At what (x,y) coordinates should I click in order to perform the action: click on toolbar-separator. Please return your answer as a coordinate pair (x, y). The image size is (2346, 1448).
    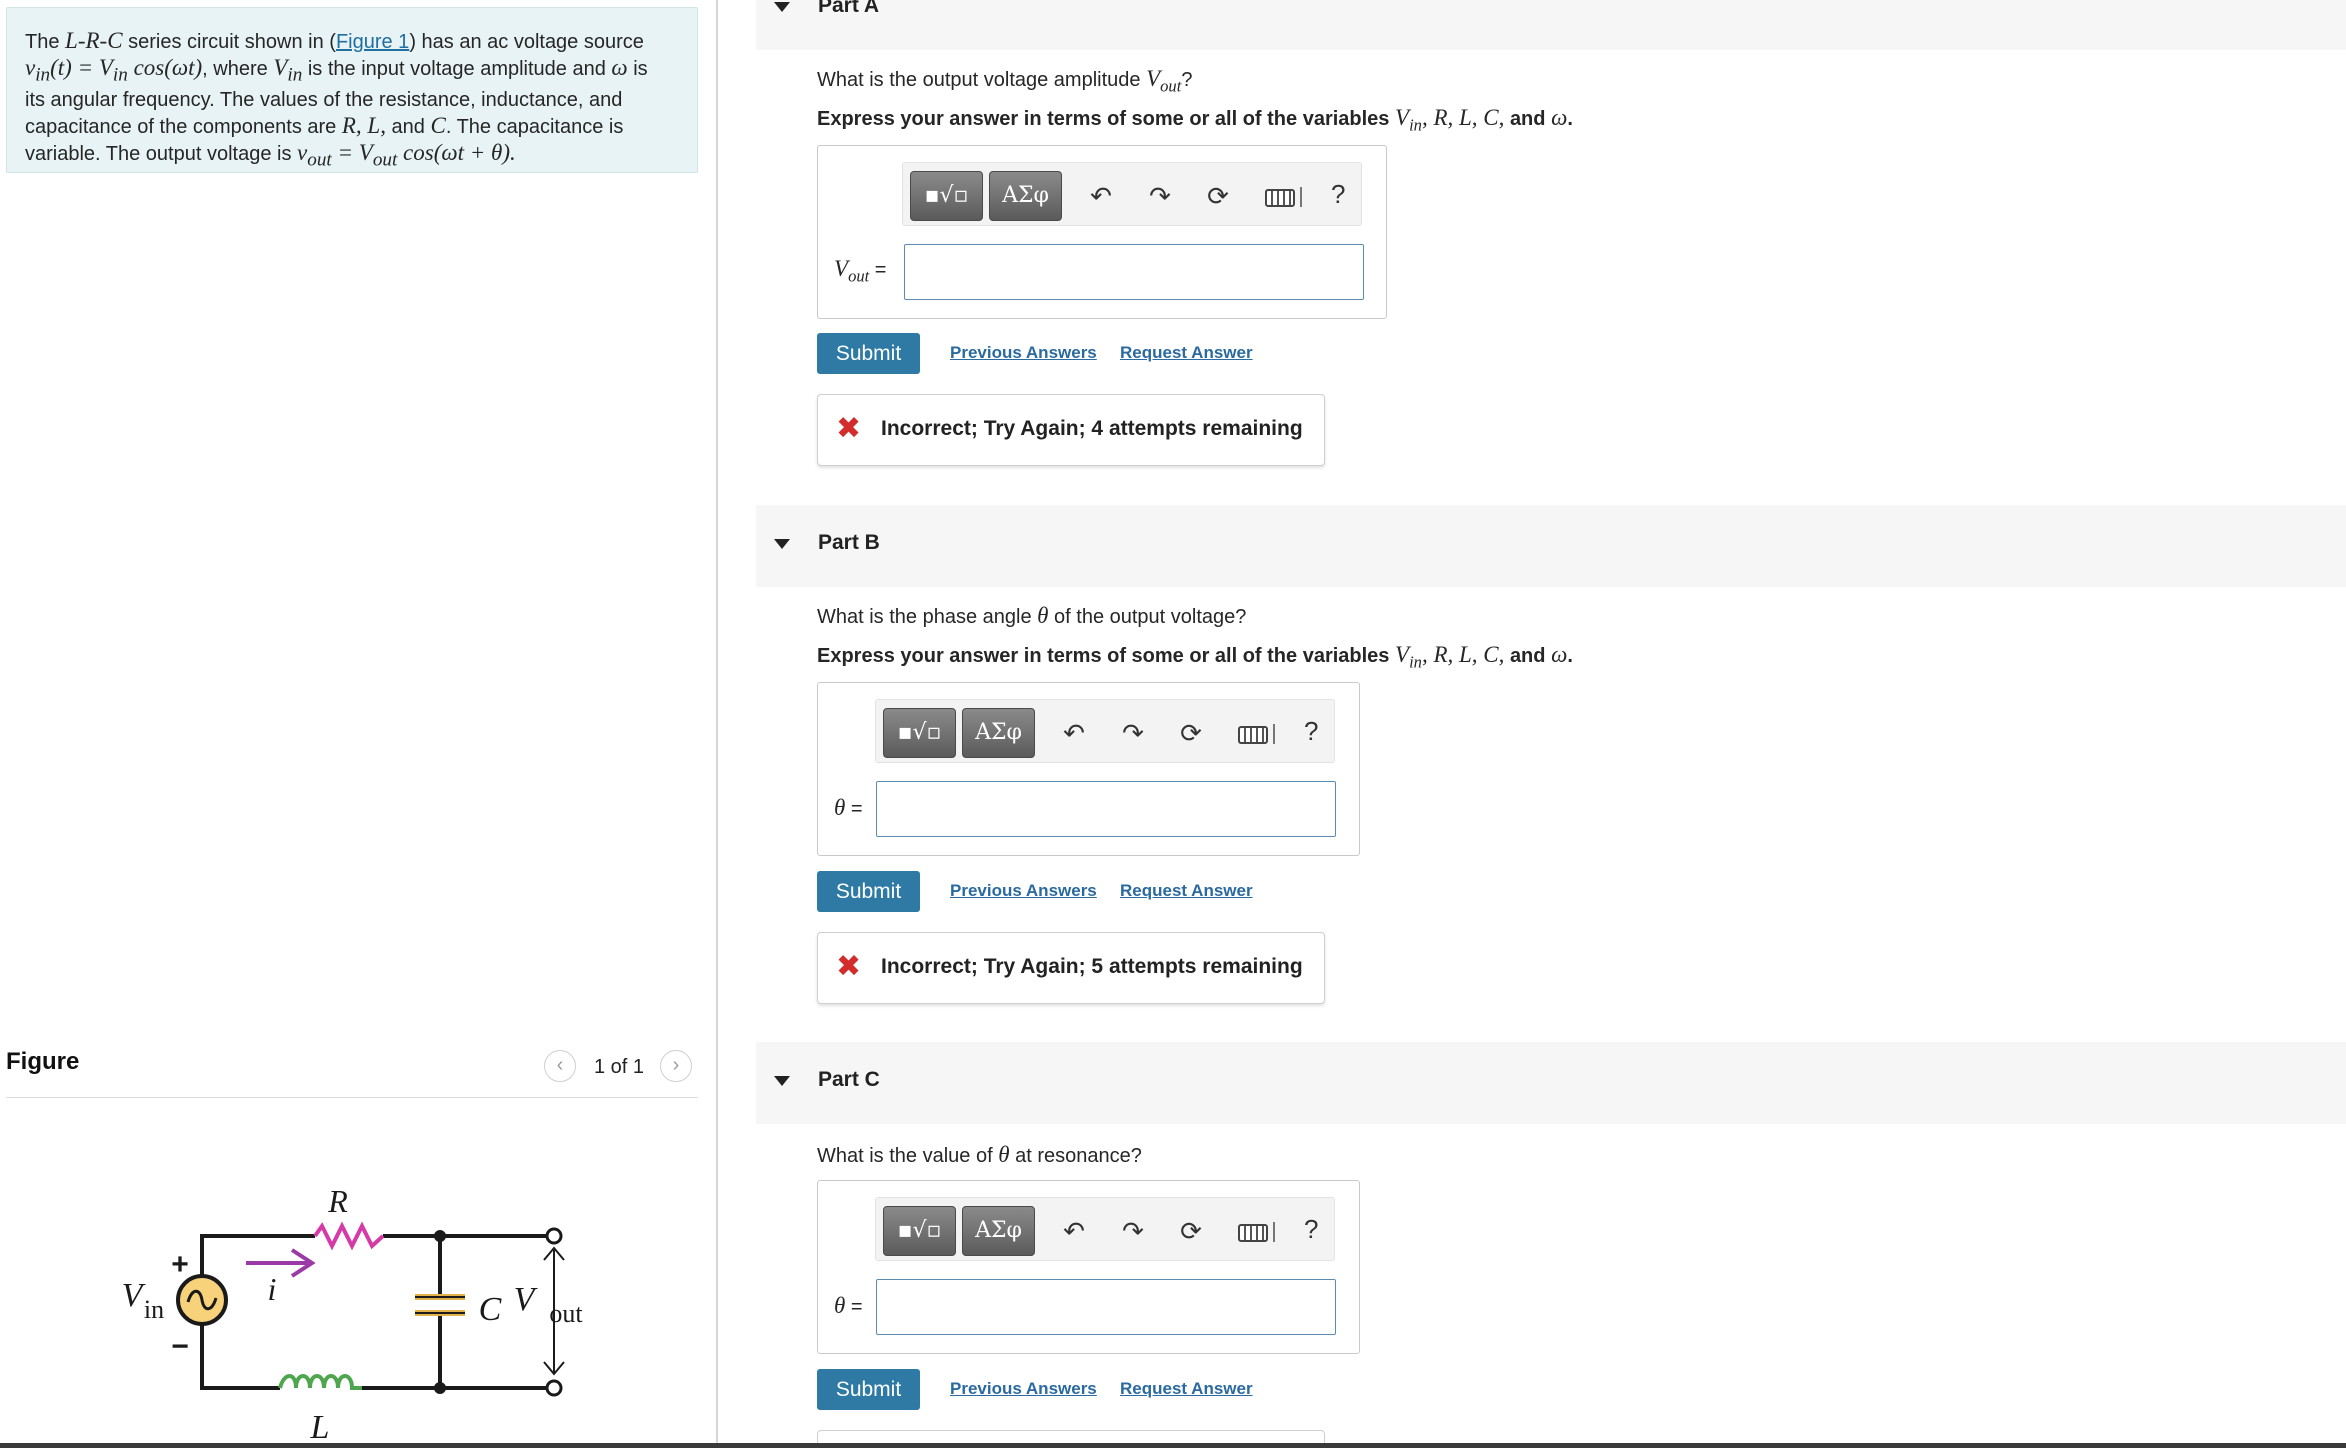
    Looking at the image, I should click on (1274, 1232).